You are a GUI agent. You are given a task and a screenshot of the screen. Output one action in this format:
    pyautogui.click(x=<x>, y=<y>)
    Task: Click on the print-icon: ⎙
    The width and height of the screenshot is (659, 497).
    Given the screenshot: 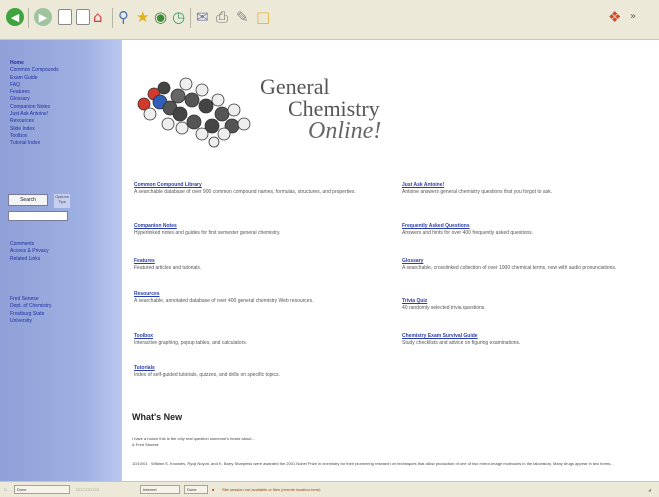 What is the action you would take?
    pyautogui.click(x=222, y=17)
    